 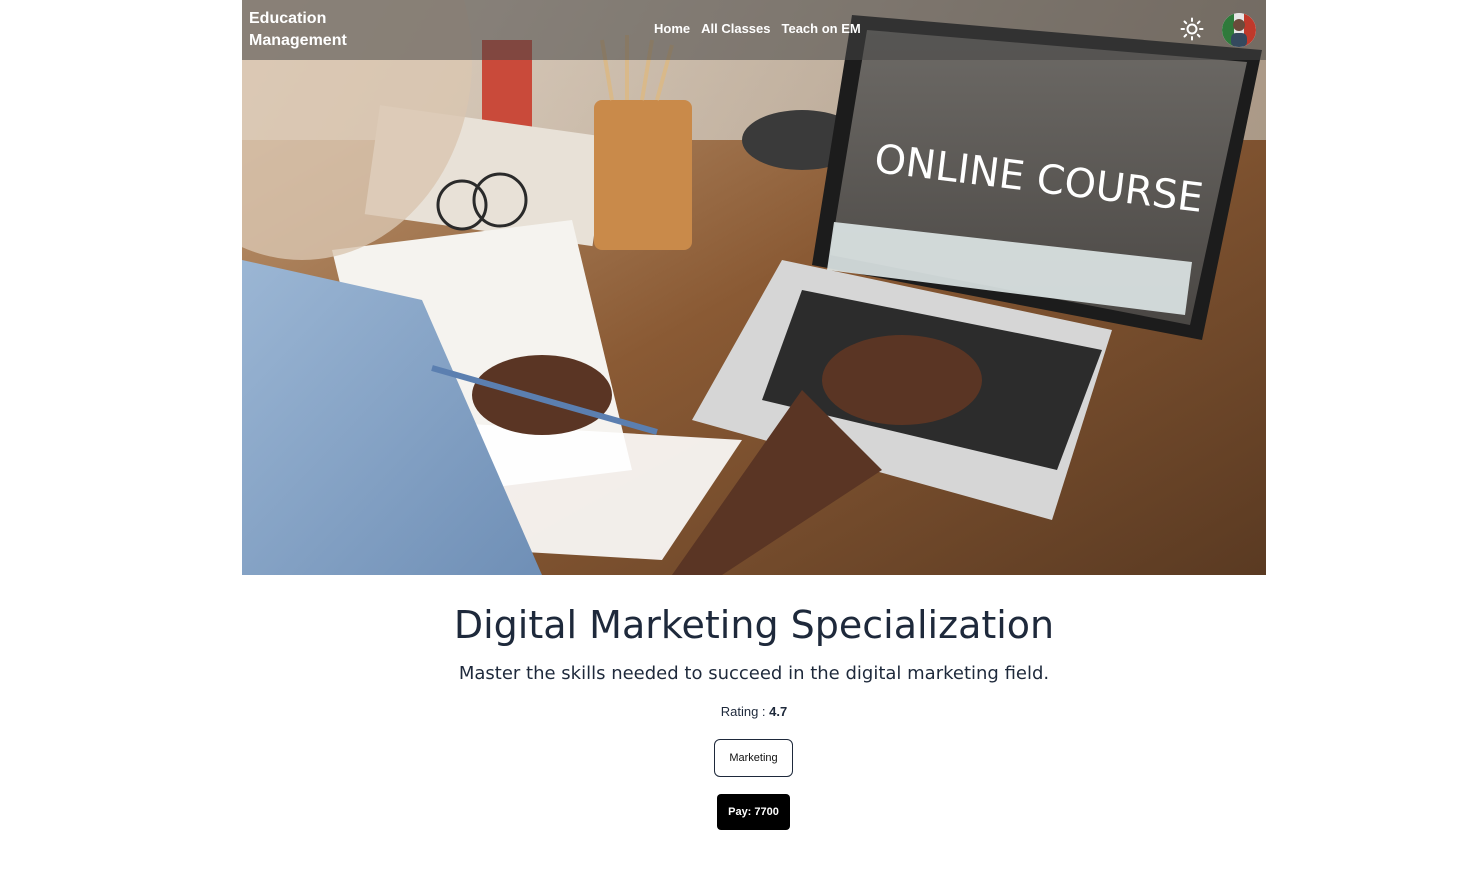 What do you see at coordinates (754, 625) in the screenshot?
I see `course-title: Digital Marketing Specialization` at bounding box center [754, 625].